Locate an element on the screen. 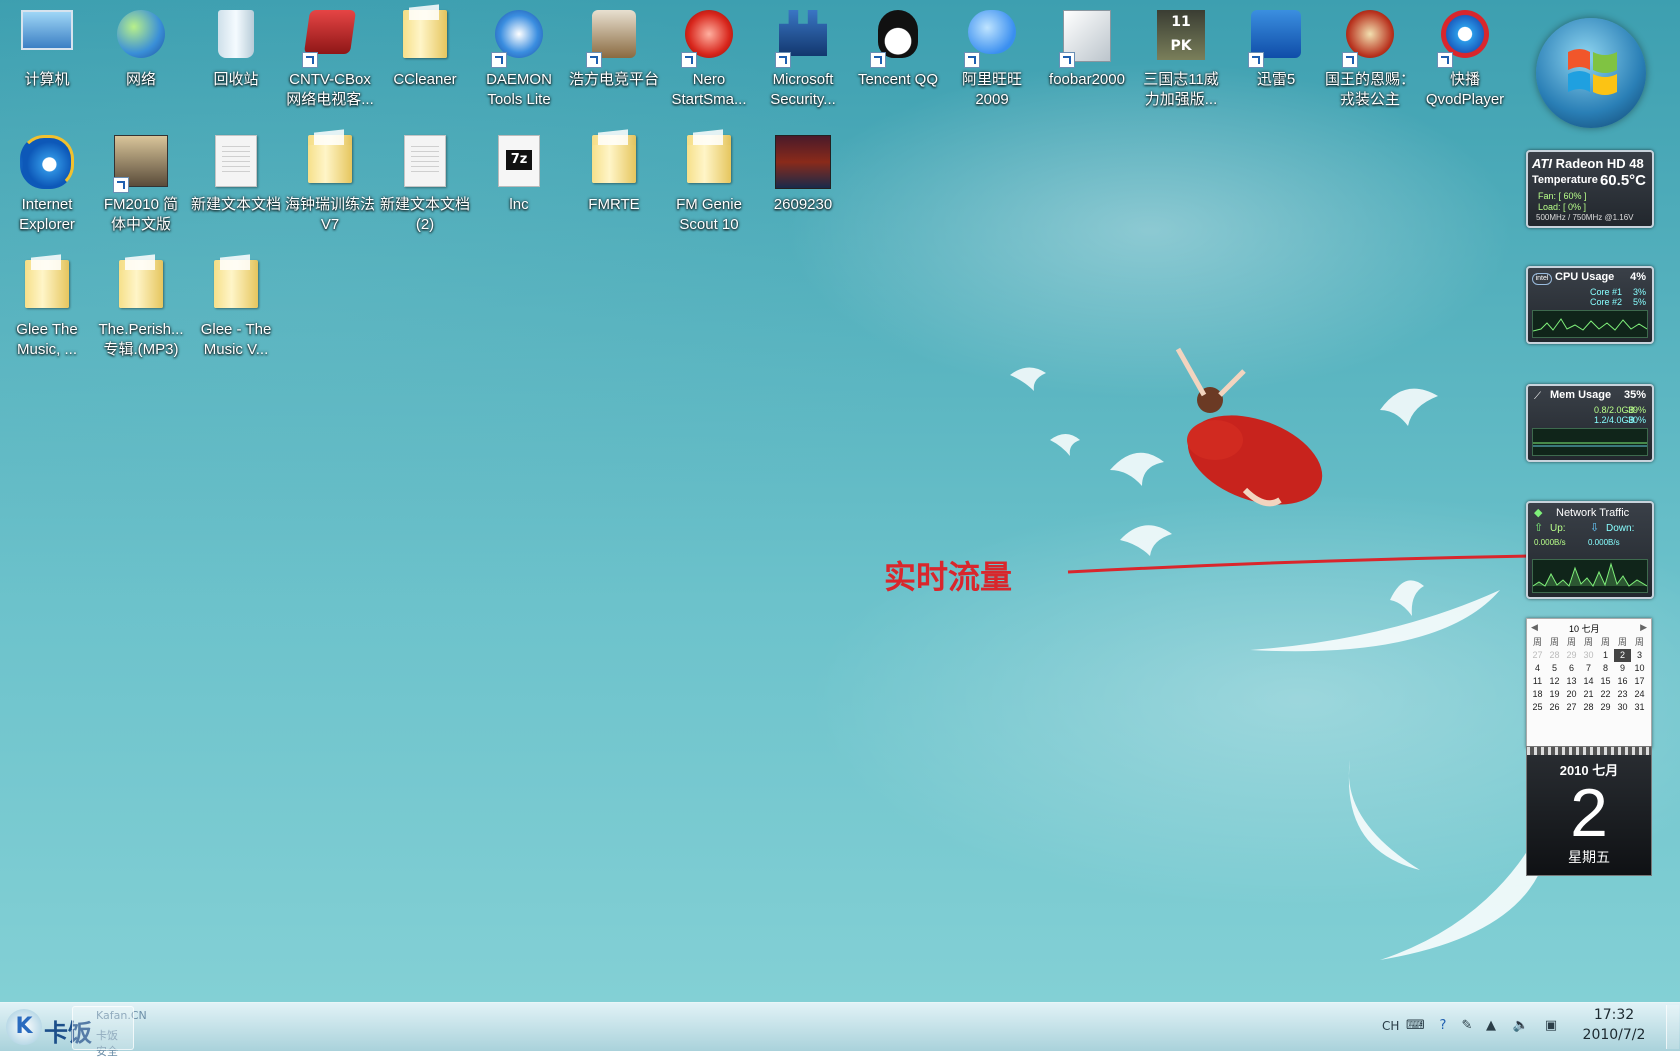 This screenshot has width=1680, height=1059. calendar-day: 16 is located at coordinates (1622, 681).